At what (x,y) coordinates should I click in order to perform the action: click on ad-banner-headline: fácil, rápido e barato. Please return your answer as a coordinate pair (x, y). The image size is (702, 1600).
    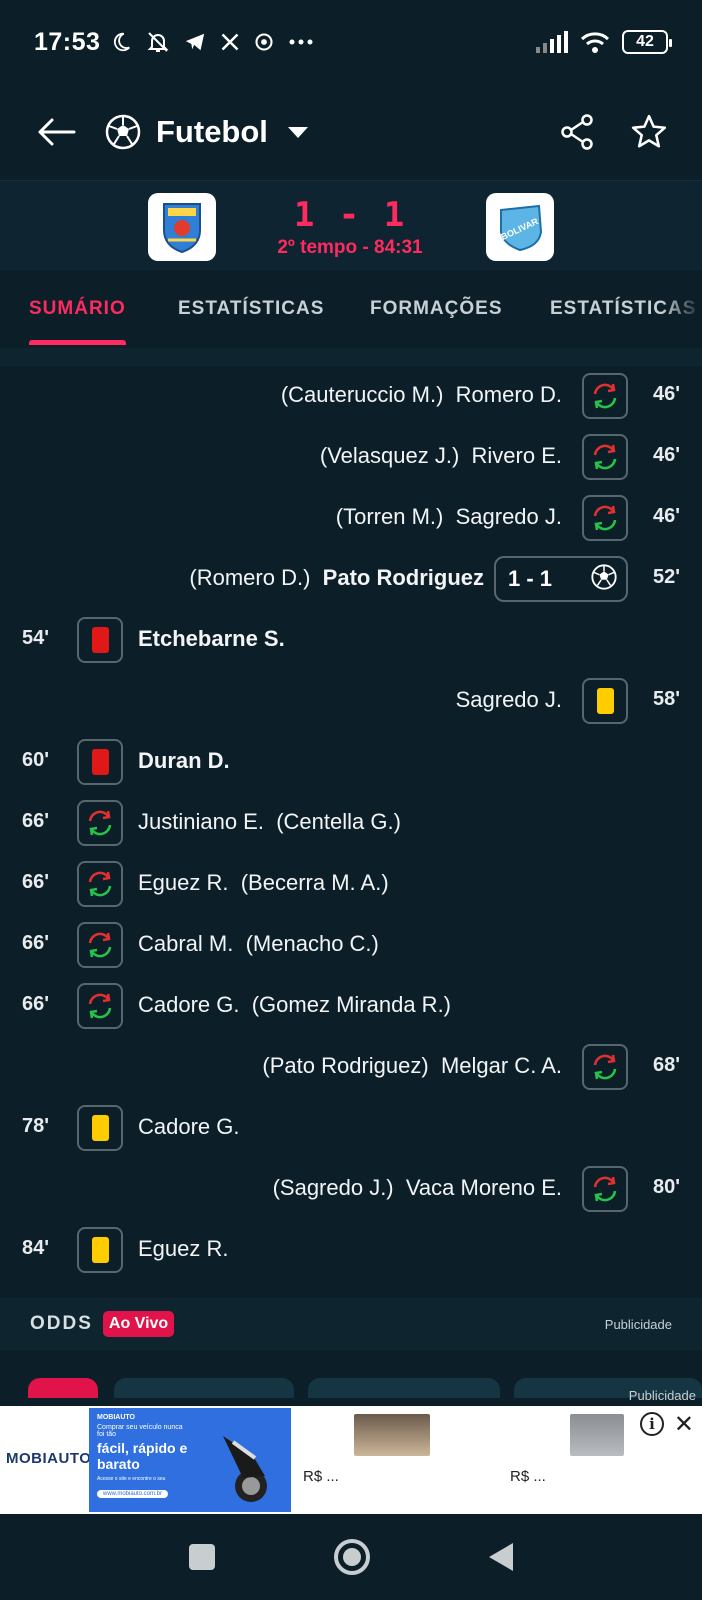
    Looking at the image, I should click on (142, 1456).